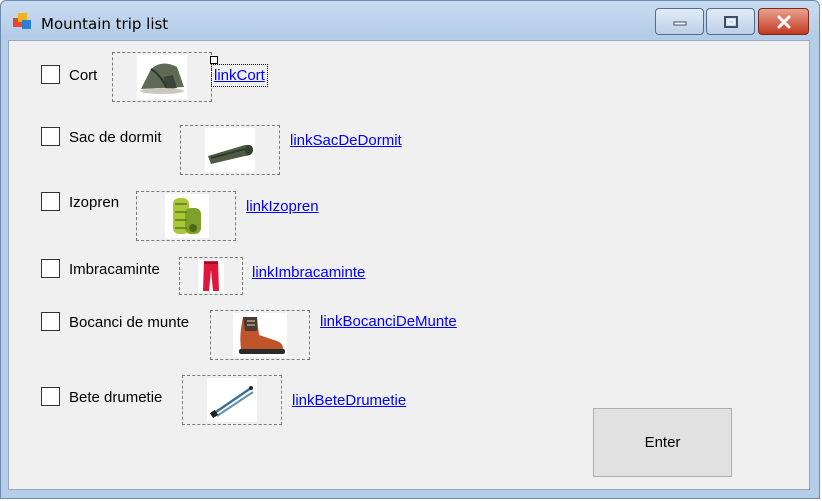  I want to click on hiking-boot-image, so click(260, 335).